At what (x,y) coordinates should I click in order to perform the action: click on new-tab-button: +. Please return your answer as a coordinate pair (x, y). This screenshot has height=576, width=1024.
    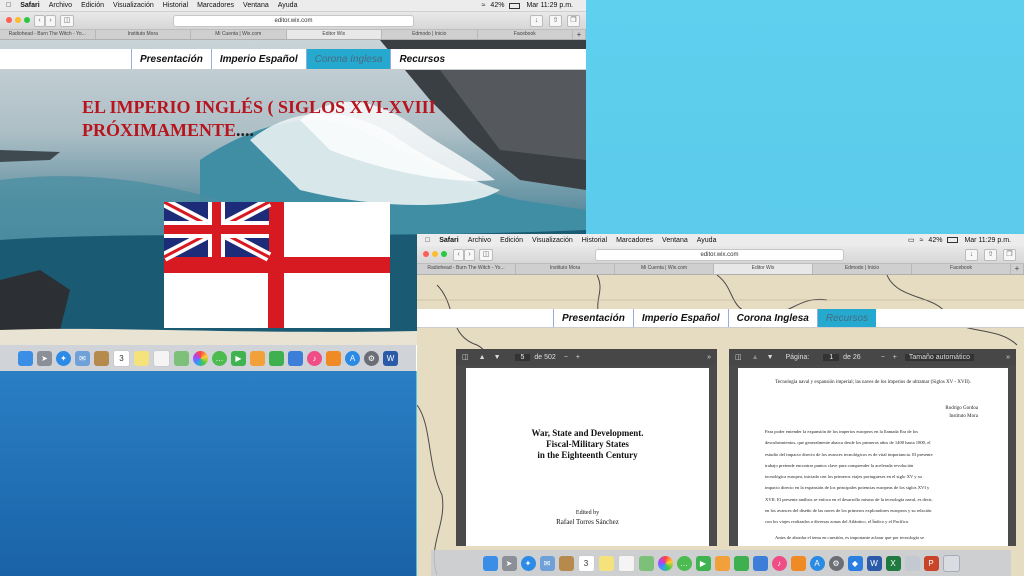
    Looking at the image, I should click on (579, 34).